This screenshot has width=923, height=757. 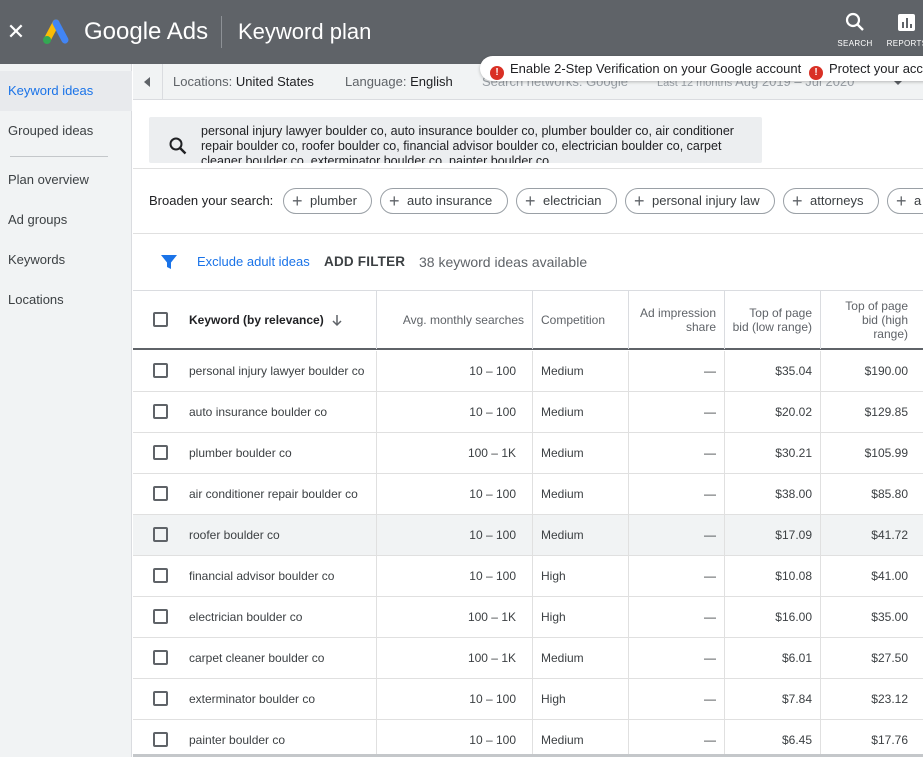 What do you see at coordinates (868, 699) in the screenshot?
I see `bid-high-cell: $23.12` at bounding box center [868, 699].